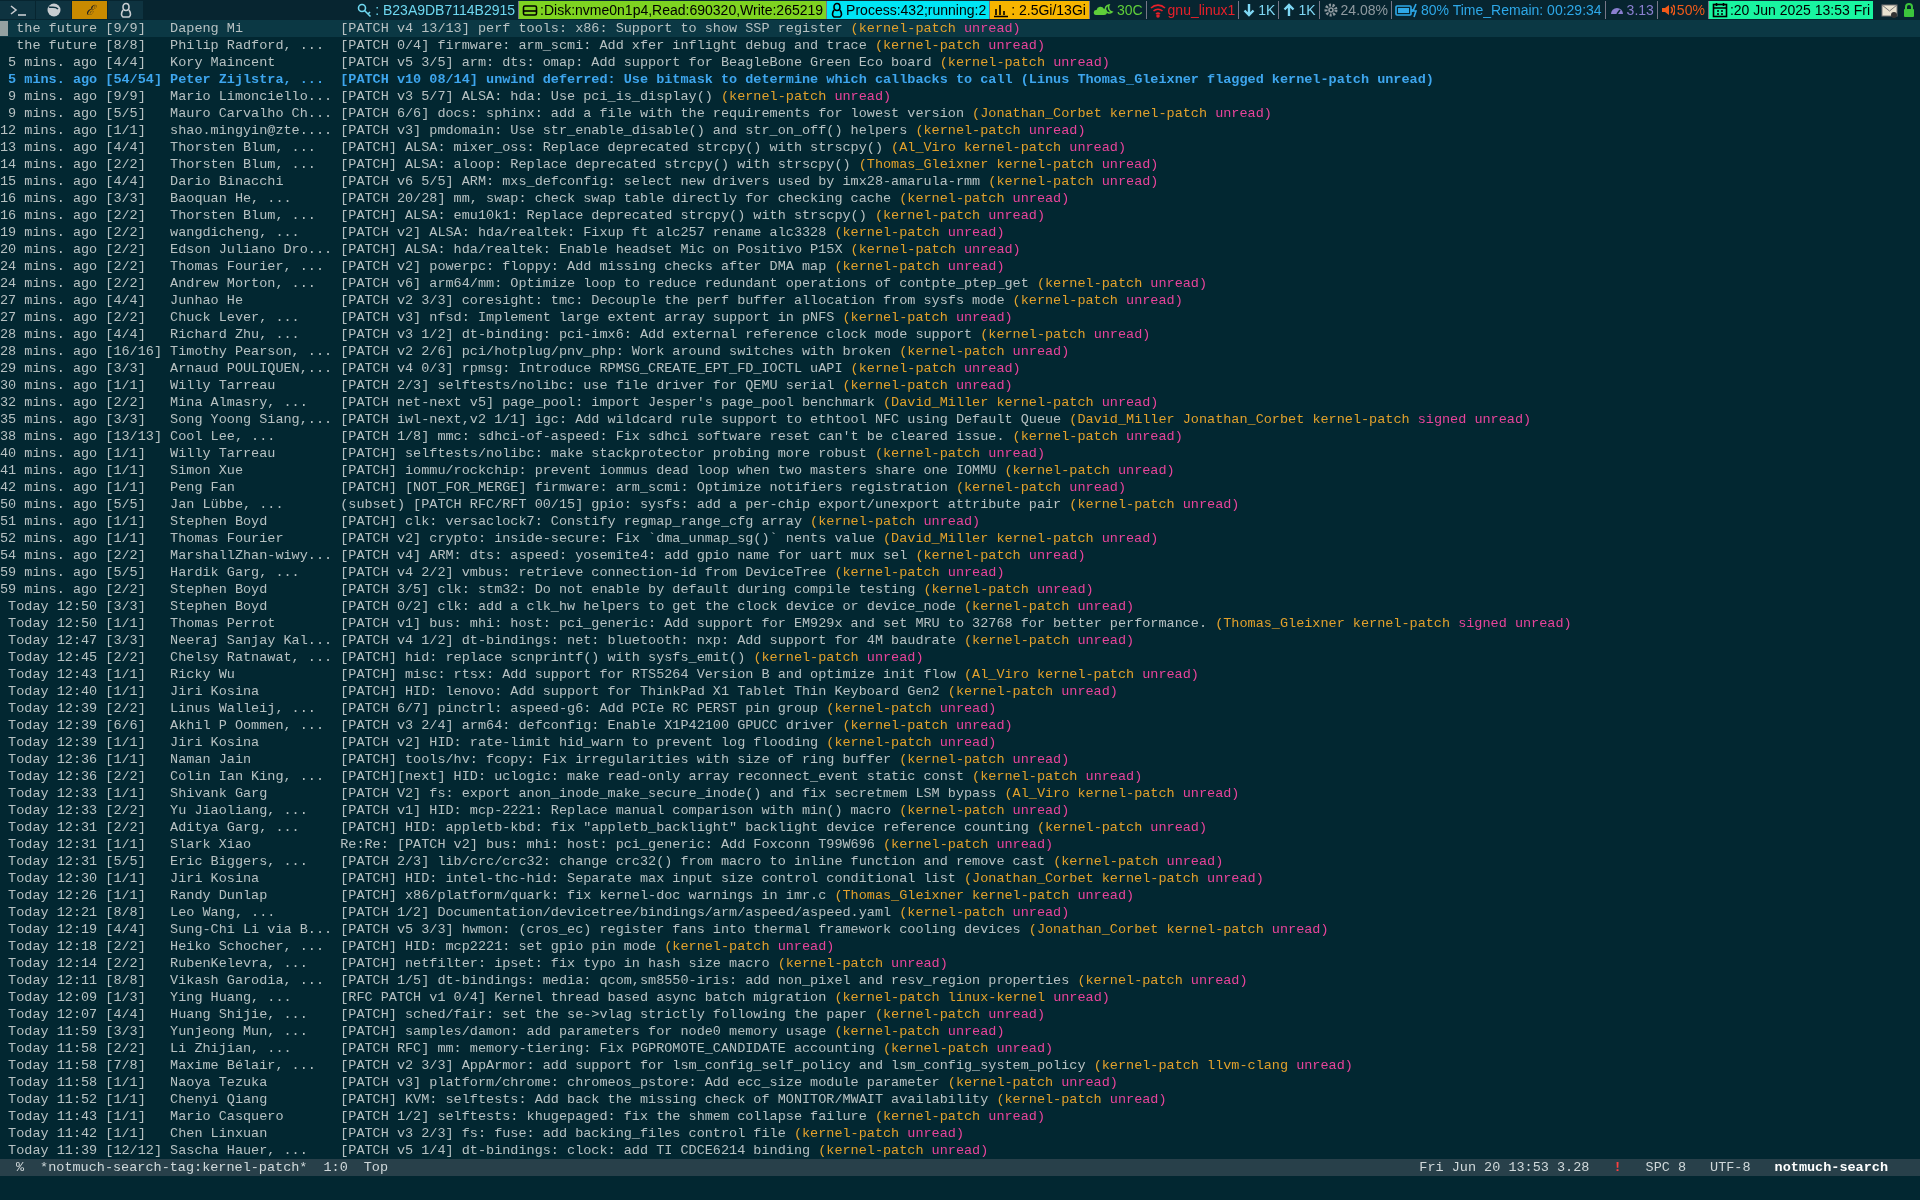 This screenshot has width=1920, height=1200. Describe the element at coordinates (960, 997) in the screenshot. I see `search-result-row: Today 12:09 [1/3] Ying Huang, ... [RFC PATCH v1 0/4] Kernel thread based async batch migration (kernel-patch linux-kernel unread)` at that location.